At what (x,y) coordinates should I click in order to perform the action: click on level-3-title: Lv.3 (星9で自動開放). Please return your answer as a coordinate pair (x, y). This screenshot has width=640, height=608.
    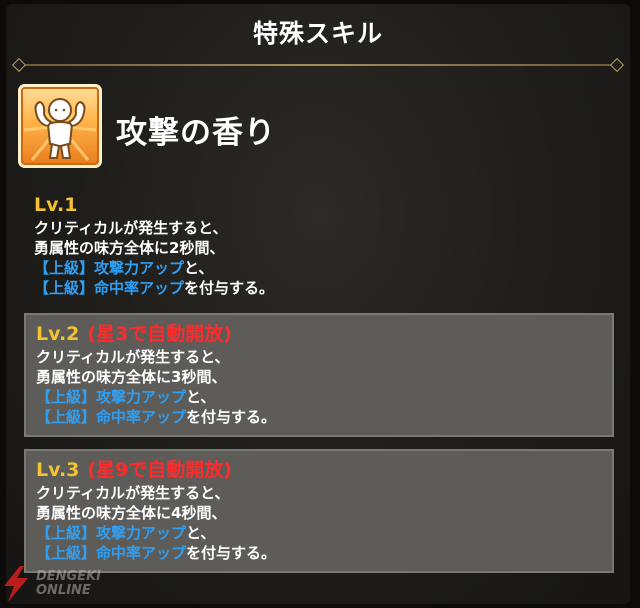
    Looking at the image, I should click on (324, 471).